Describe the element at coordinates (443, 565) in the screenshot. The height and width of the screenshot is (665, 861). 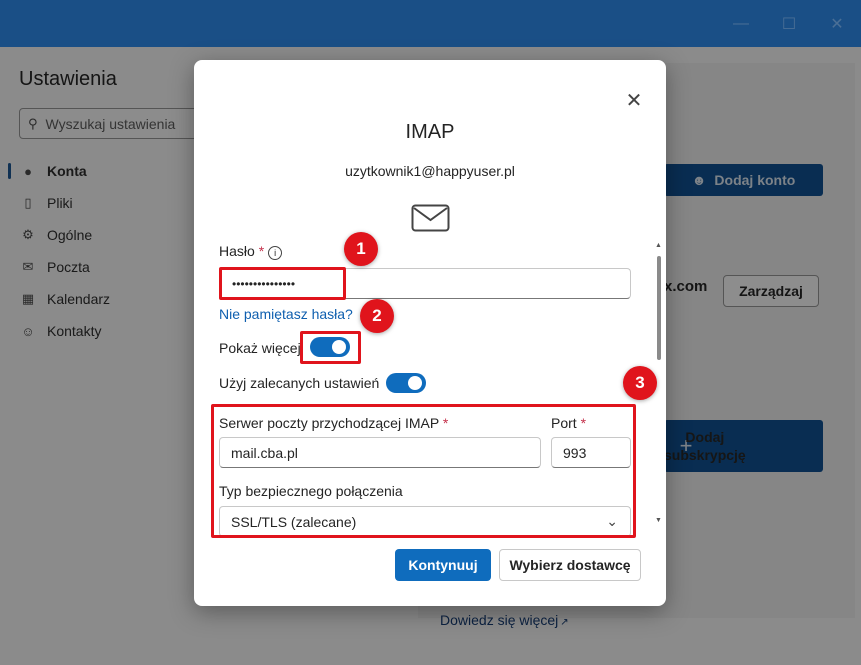
I see `continue-button: Kontynuuj` at that location.